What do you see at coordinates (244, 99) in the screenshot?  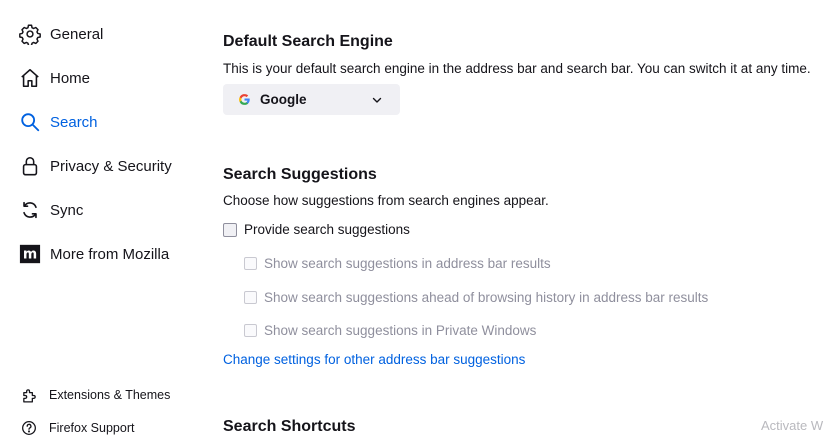 I see `google-logo-icon` at bounding box center [244, 99].